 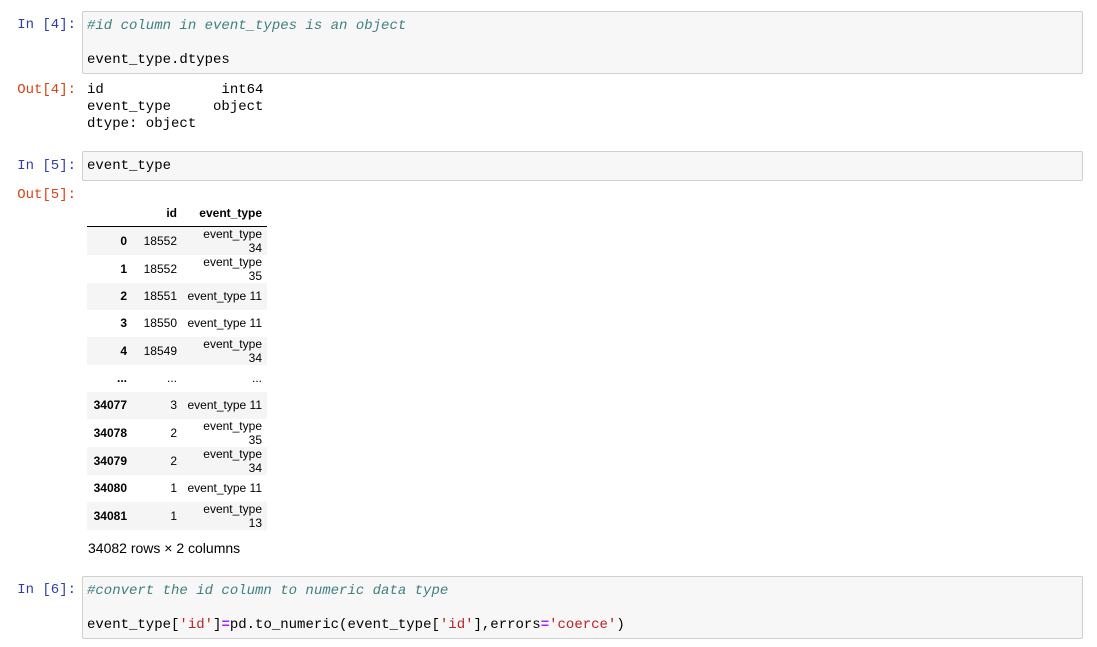 What do you see at coordinates (232, 515) in the screenshot?
I see `cell-event-type: event_type 13` at bounding box center [232, 515].